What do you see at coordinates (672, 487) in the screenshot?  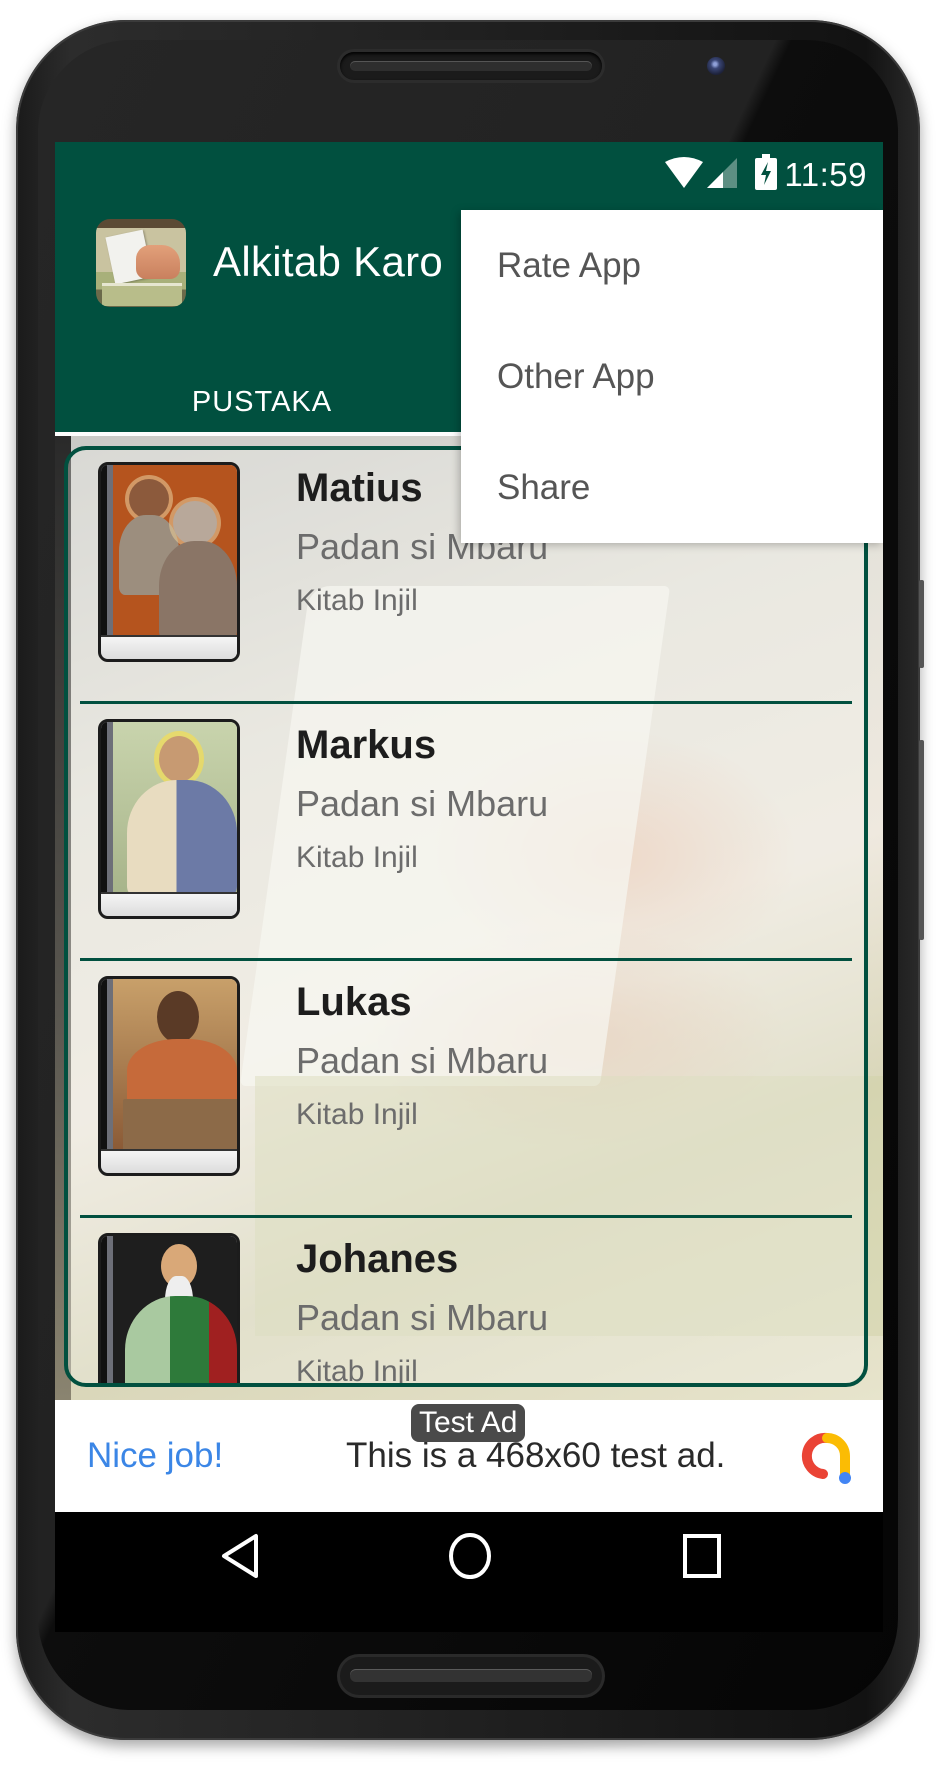 I see `menu-item-share: Share` at bounding box center [672, 487].